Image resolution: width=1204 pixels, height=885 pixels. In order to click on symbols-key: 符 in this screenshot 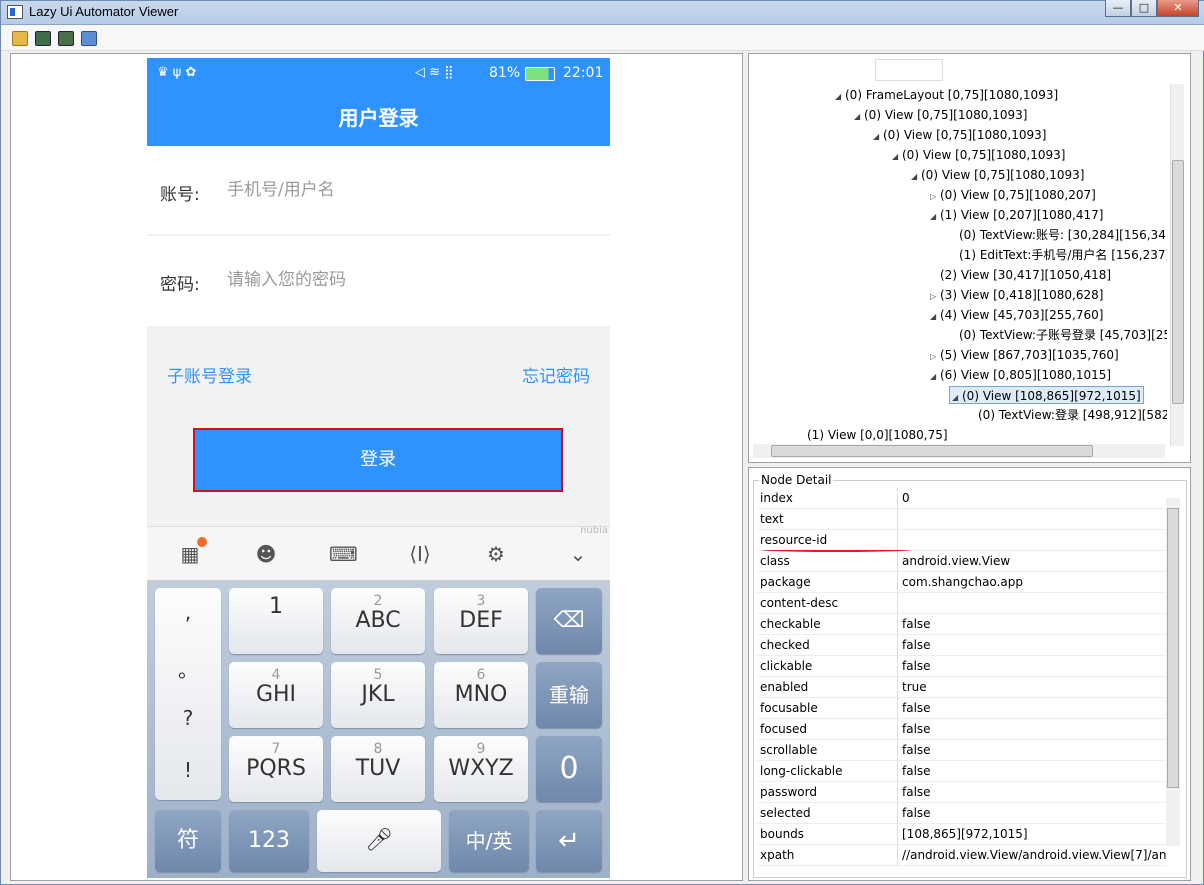, I will do `click(188, 841)`.